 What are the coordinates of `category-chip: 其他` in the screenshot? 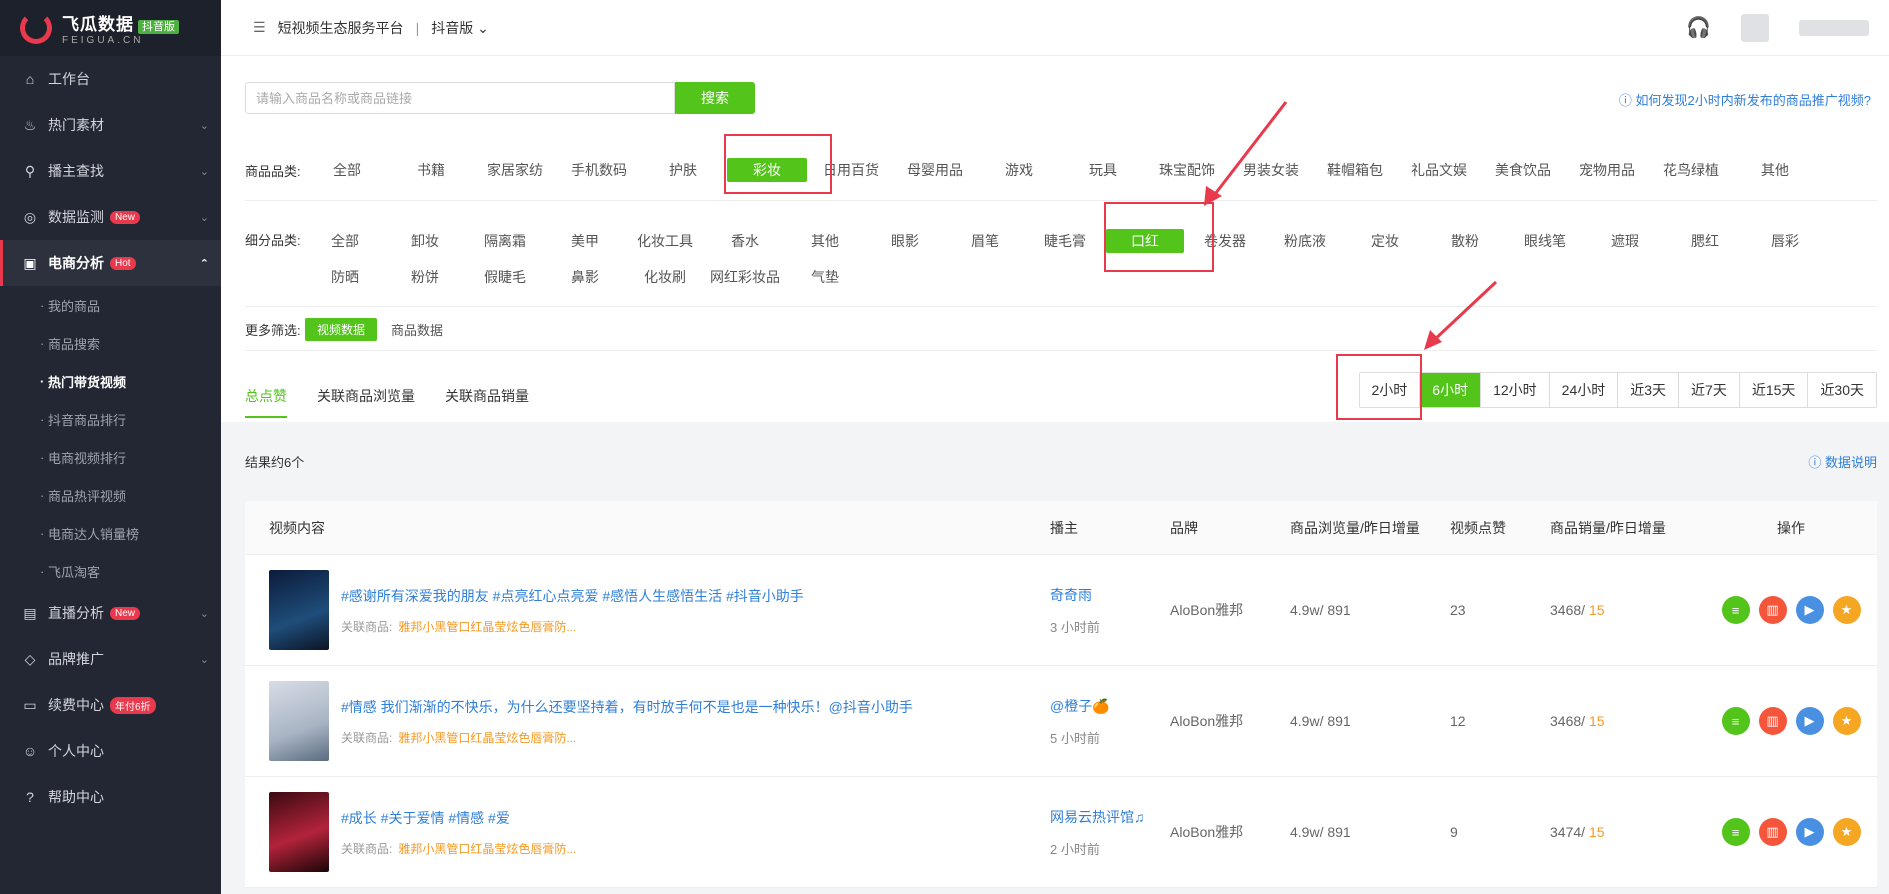 It's located at (1775, 170).